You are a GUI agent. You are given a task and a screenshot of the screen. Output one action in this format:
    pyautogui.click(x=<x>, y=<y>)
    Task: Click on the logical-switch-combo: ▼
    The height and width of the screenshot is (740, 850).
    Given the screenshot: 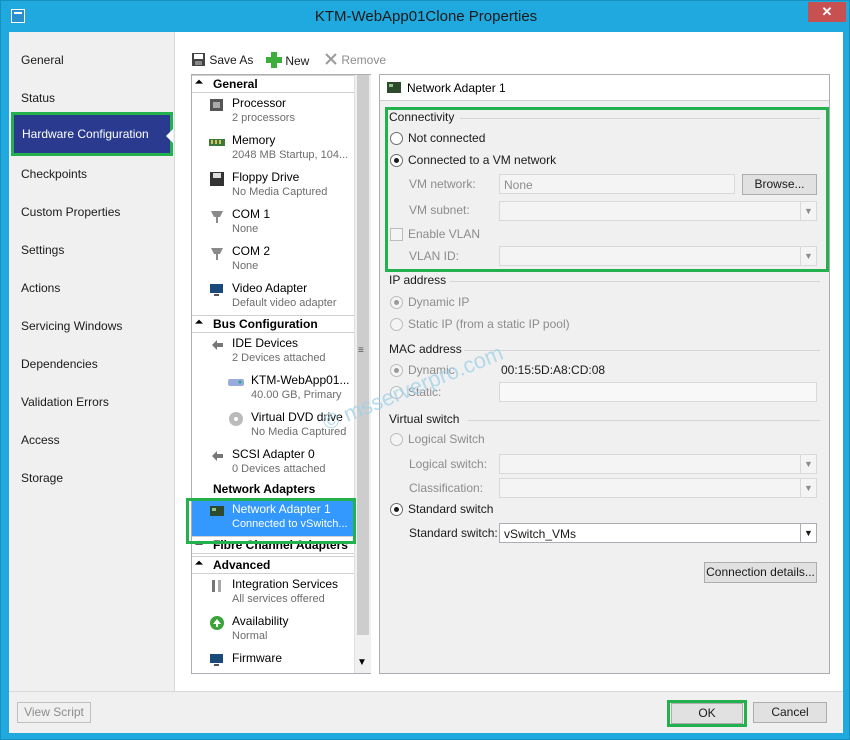 What is the action you would take?
    pyautogui.click(x=658, y=464)
    